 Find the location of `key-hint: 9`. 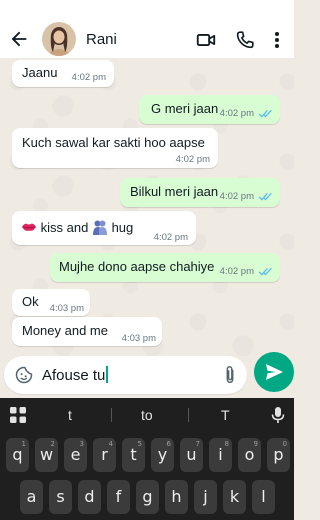

key-hint: 9 is located at coordinates (255, 444).